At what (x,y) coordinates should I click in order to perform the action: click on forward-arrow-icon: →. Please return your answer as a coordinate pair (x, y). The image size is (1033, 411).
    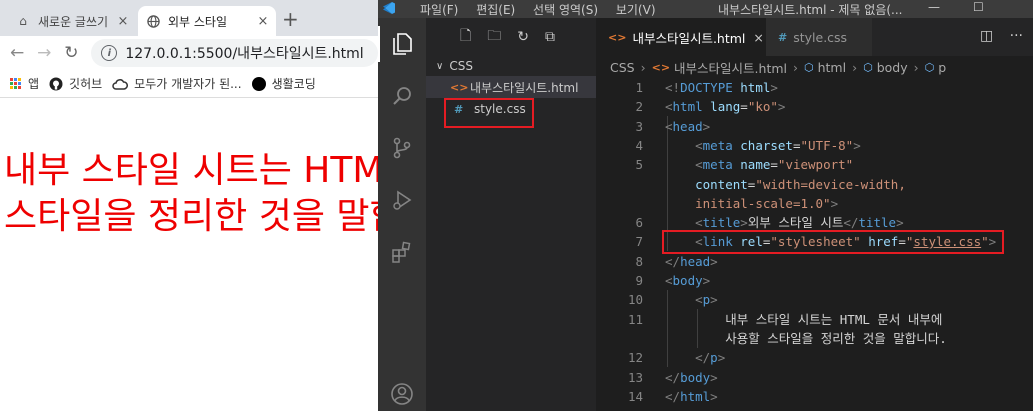
    Looking at the image, I should click on (46, 53).